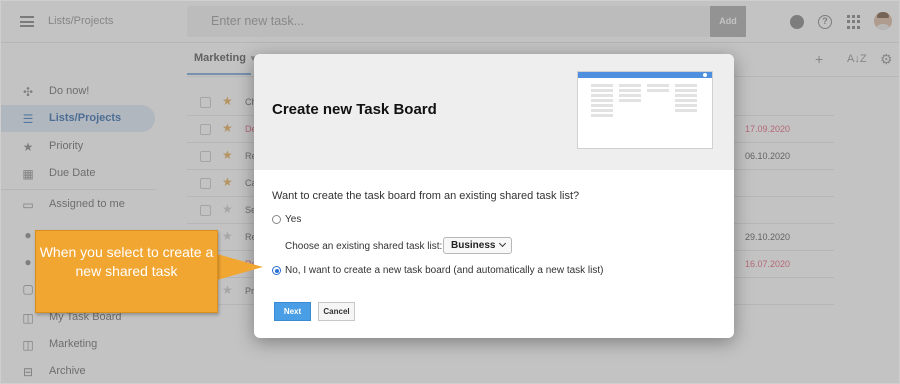 This screenshot has height=384, width=900. Describe the element at coordinates (364, 246) in the screenshot. I see `choose-list-label: Choose an existing shared task list:` at that location.